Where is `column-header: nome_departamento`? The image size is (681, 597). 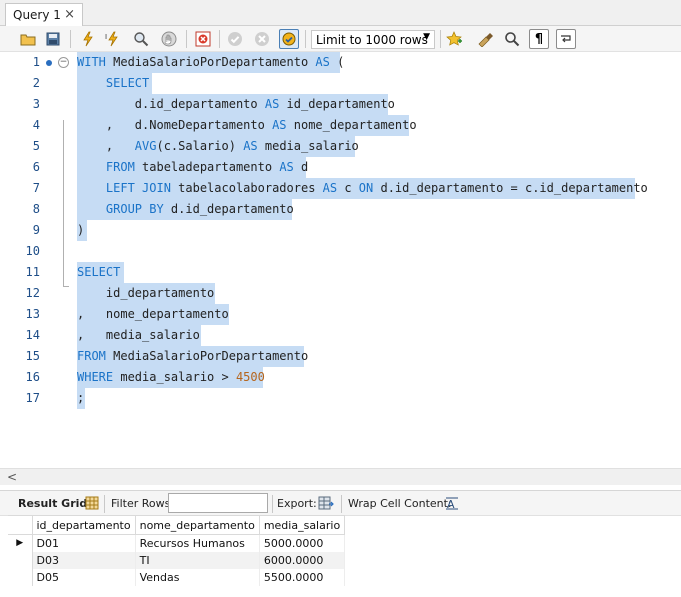 column-header: nome_departamento is located at coordinates (197, 525).